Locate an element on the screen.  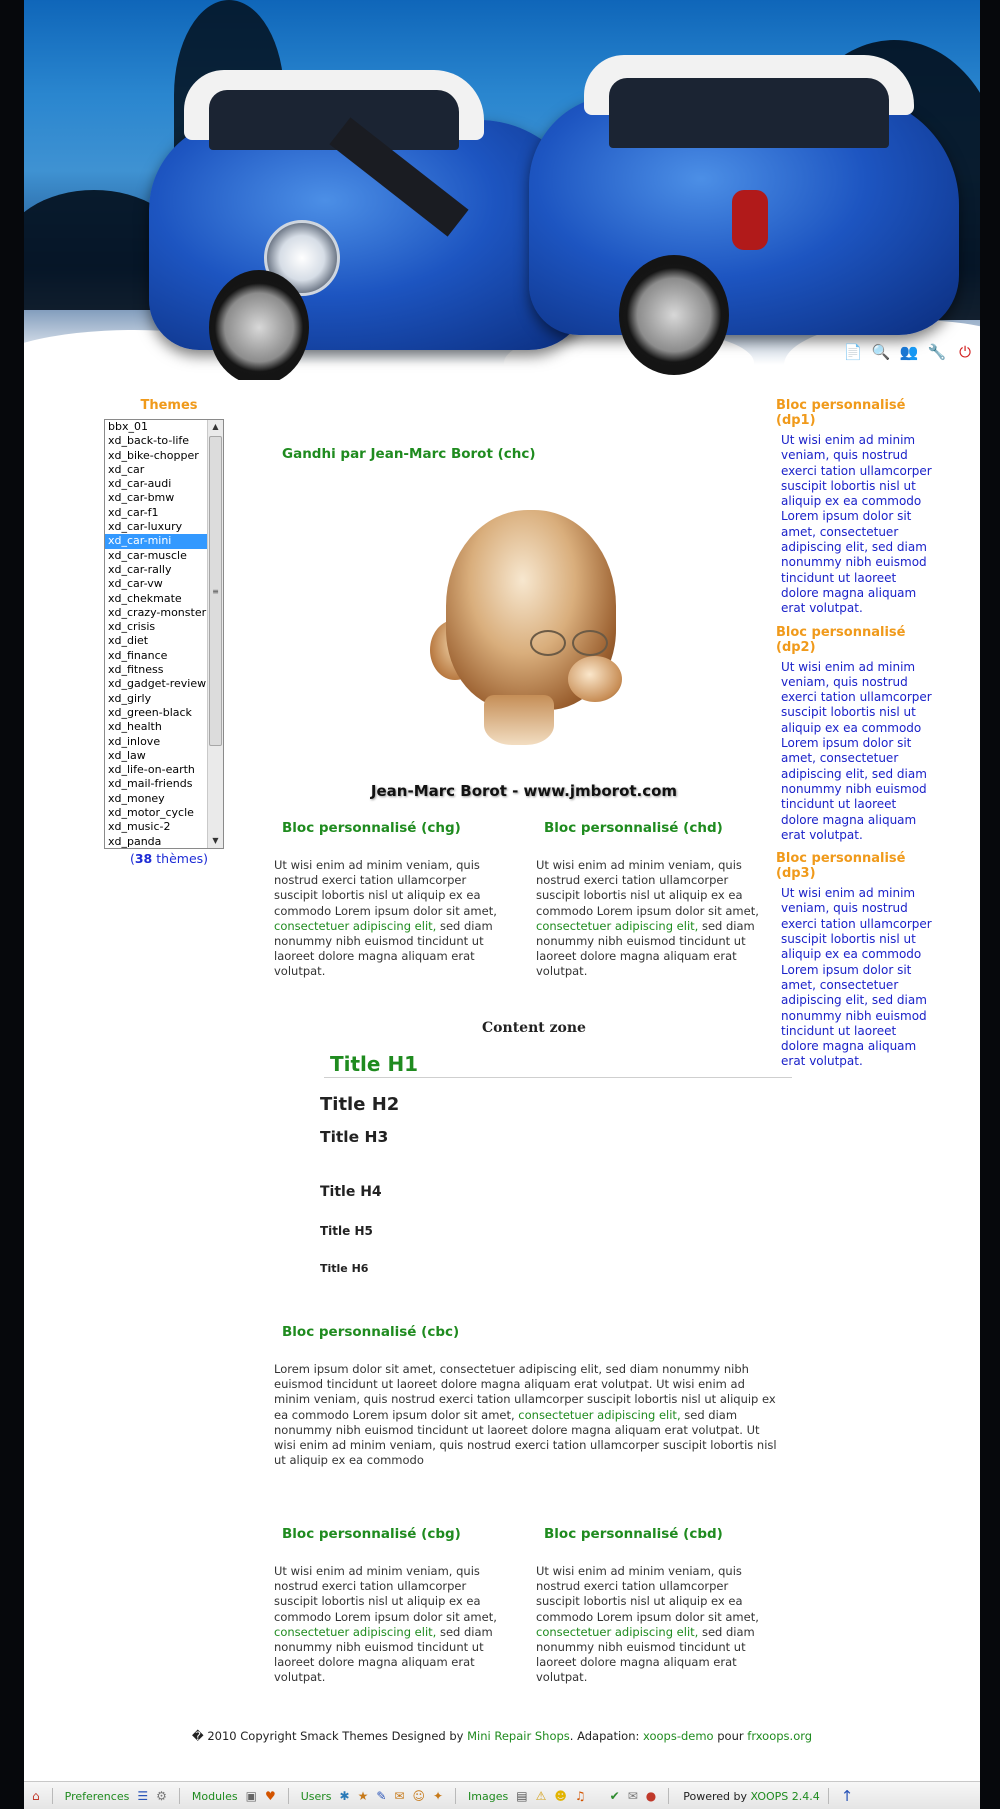
warning-icon: ⚠ is located at coordinates (541, 1796).